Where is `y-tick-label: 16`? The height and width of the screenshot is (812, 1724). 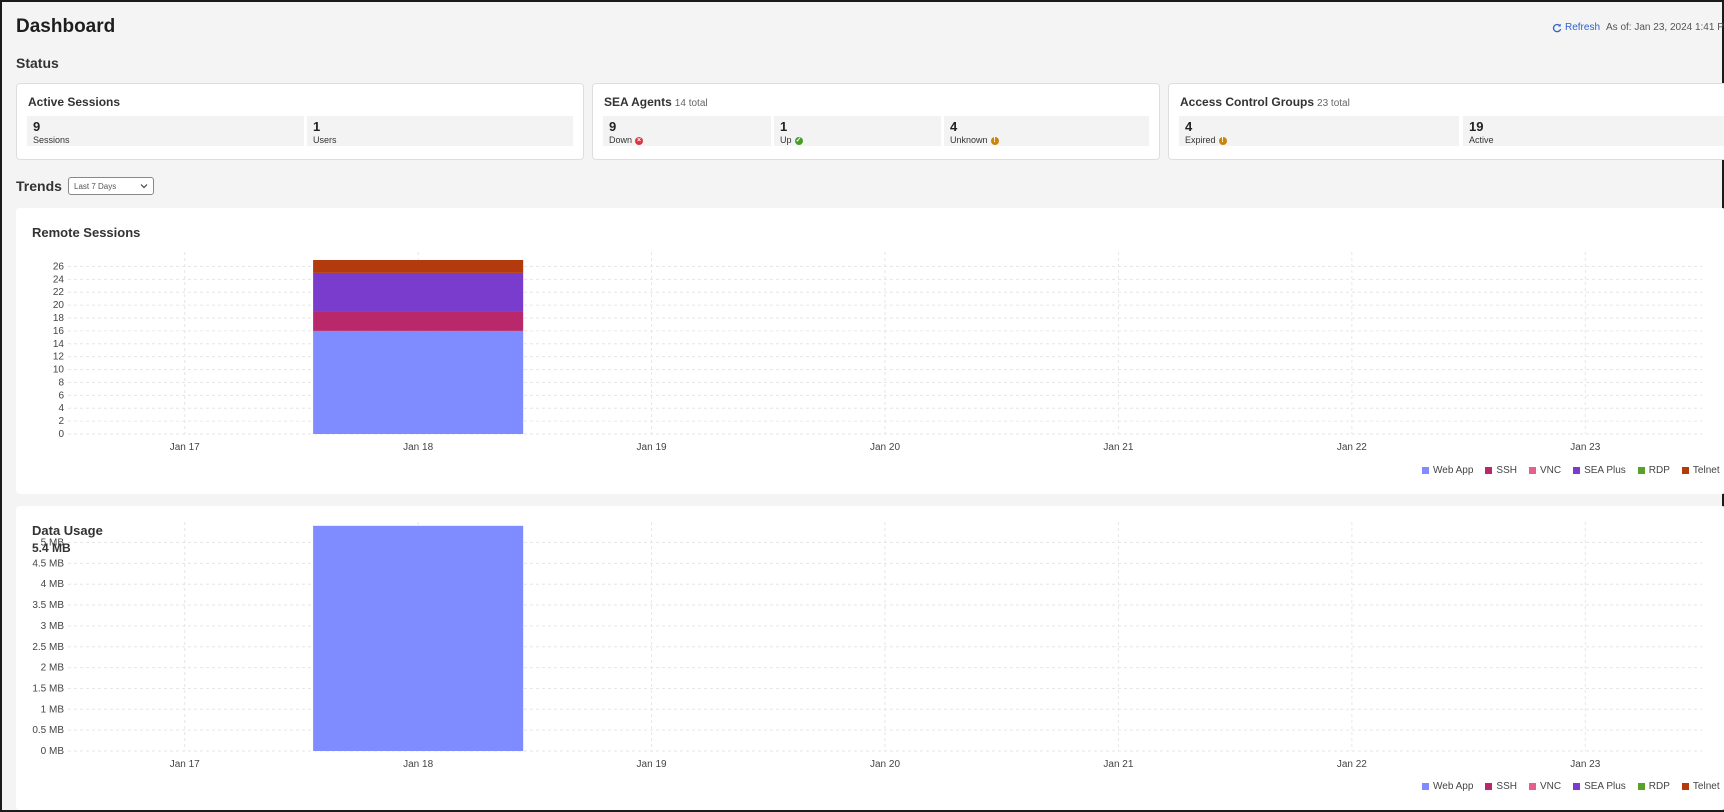 y-tick-label: 16 is located at coordinates (59, 331).